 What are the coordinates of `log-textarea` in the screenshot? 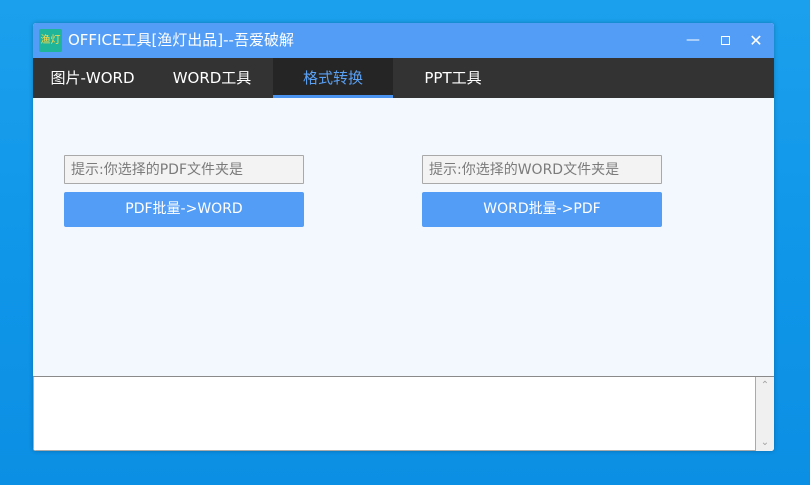 It's located at (394, 414).